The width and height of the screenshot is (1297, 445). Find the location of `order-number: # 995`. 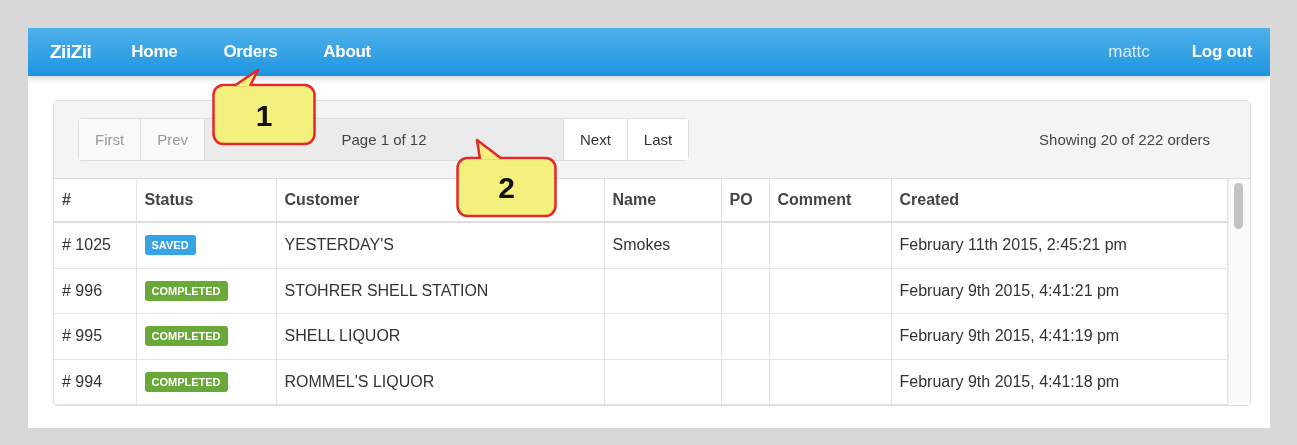

order-number: # 995 is located at coordinates (82, 336).